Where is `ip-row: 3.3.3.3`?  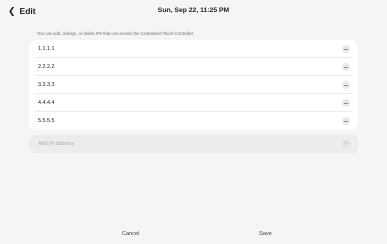 ip-row: 3.3.3.3 is located at coordinates (193, 85).